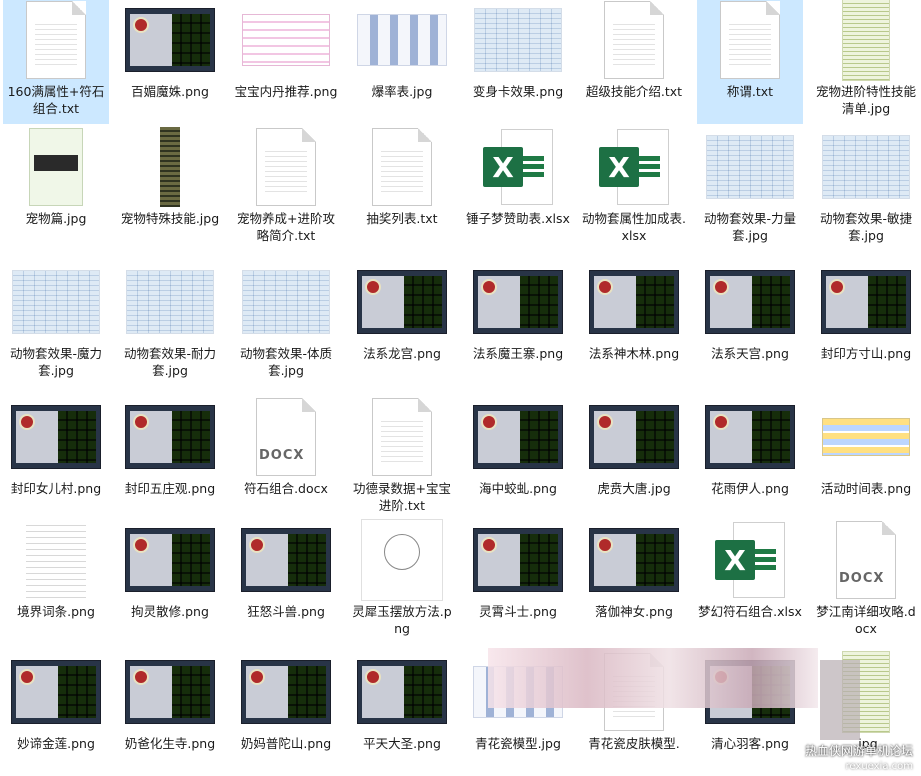 Image resolution: width=921 pixels, height=776 pixels. I want to click on file-item: 变身卡效果.png, so click(518, 62).